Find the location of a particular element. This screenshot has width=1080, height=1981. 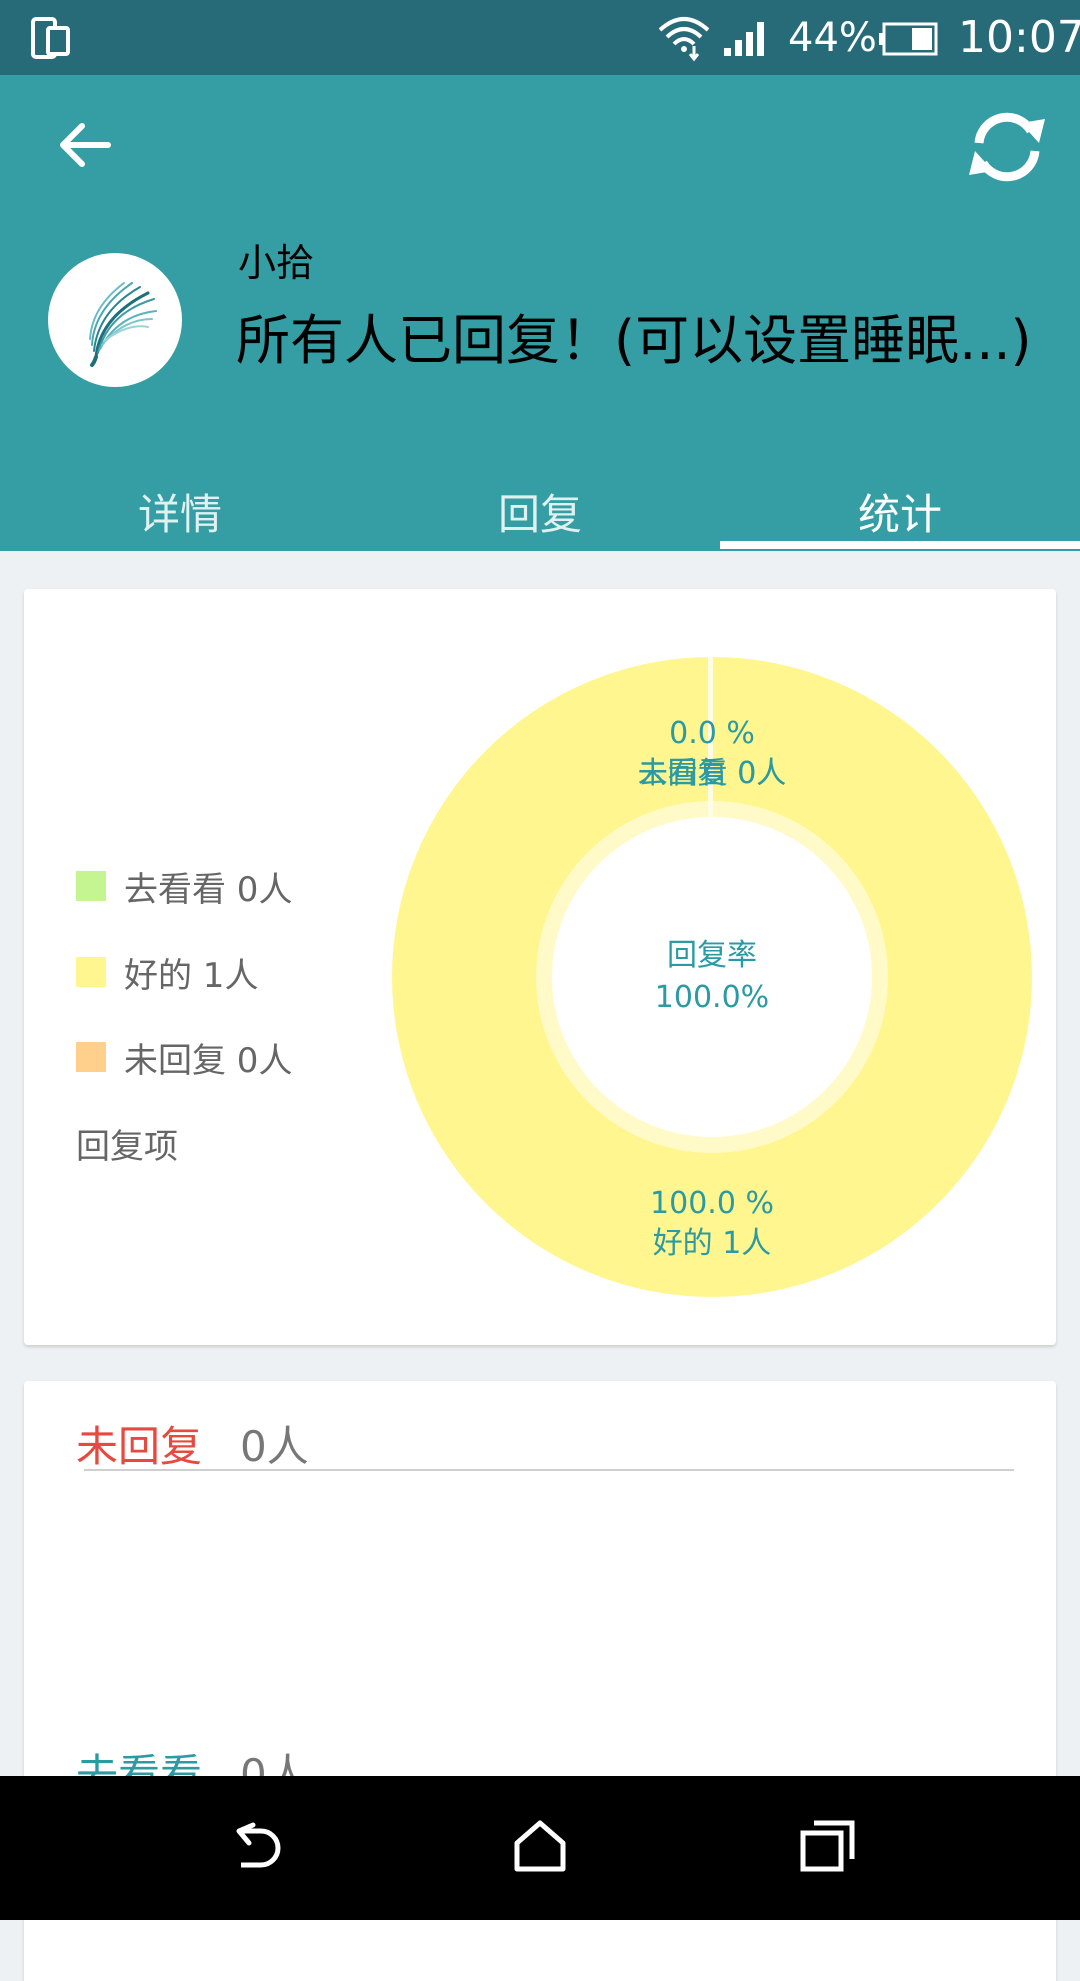

refresh-button is located at coordinates (1007, 149).